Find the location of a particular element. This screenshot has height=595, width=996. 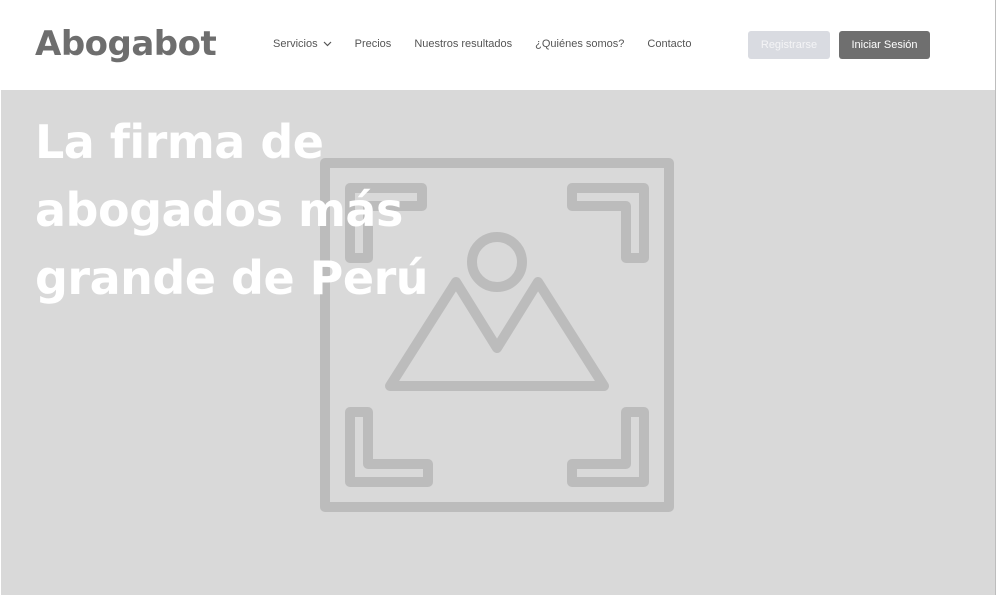

nav-item-quienes-somos: ¿Quiénes somos? is located at coordinates (579, 44).